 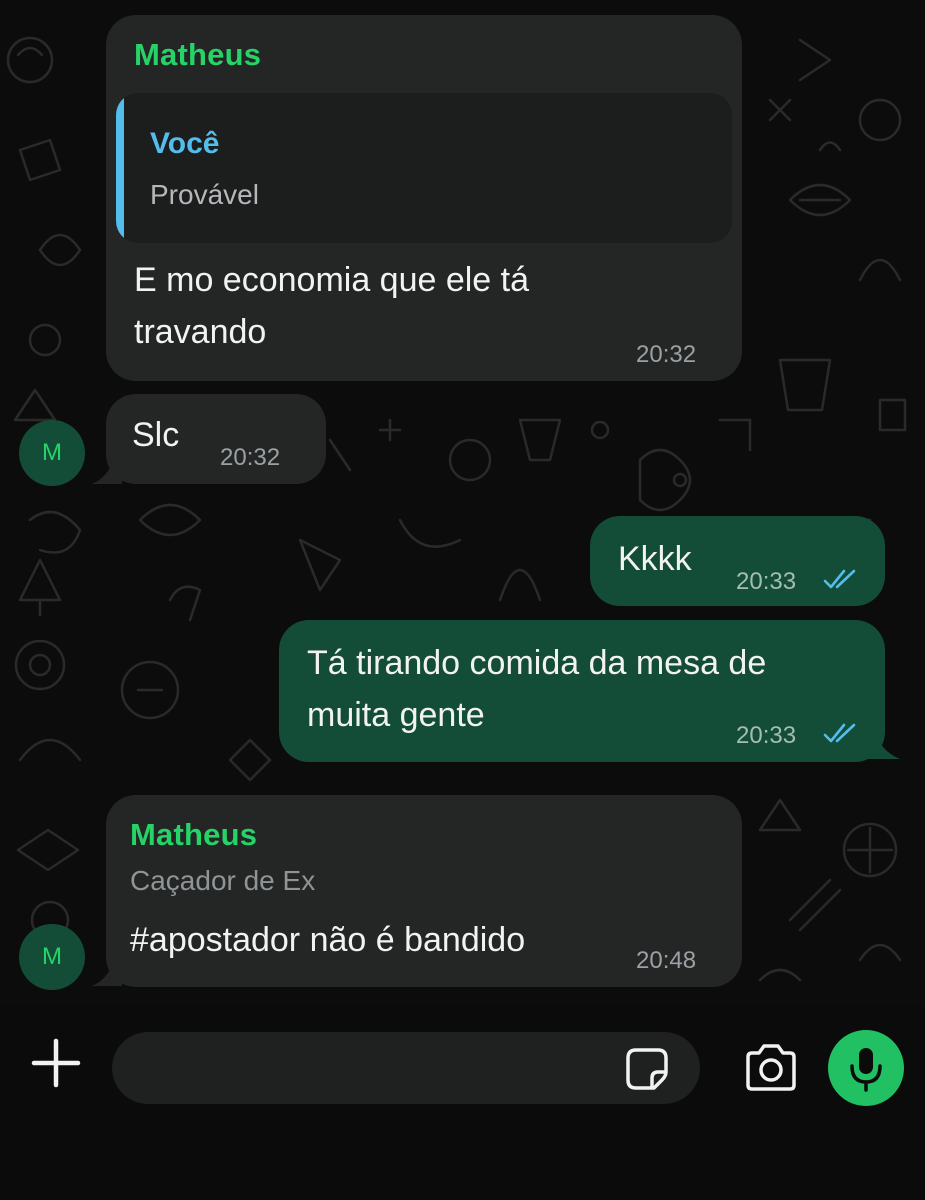 What do you see at coordinates (204, 194) in the screenshot?
I see `quoted-text: Provável` at bounding box center [204, 194].